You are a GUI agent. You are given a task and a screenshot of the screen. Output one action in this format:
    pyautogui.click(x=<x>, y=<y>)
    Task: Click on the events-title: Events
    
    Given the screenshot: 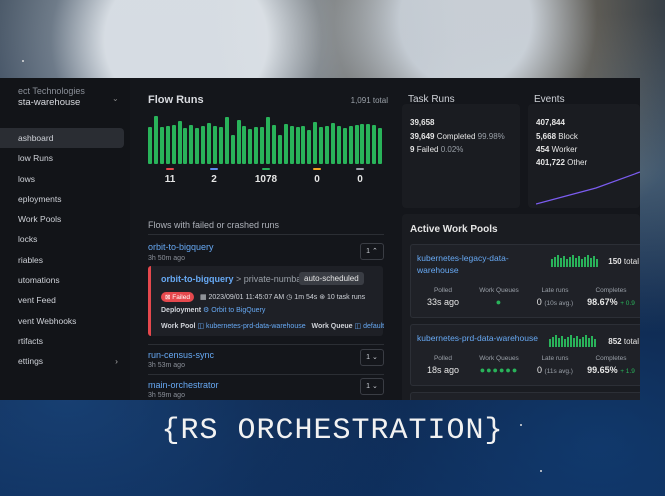 What is the action you would take?
    pyautogui.click(x=549, y=99)
    